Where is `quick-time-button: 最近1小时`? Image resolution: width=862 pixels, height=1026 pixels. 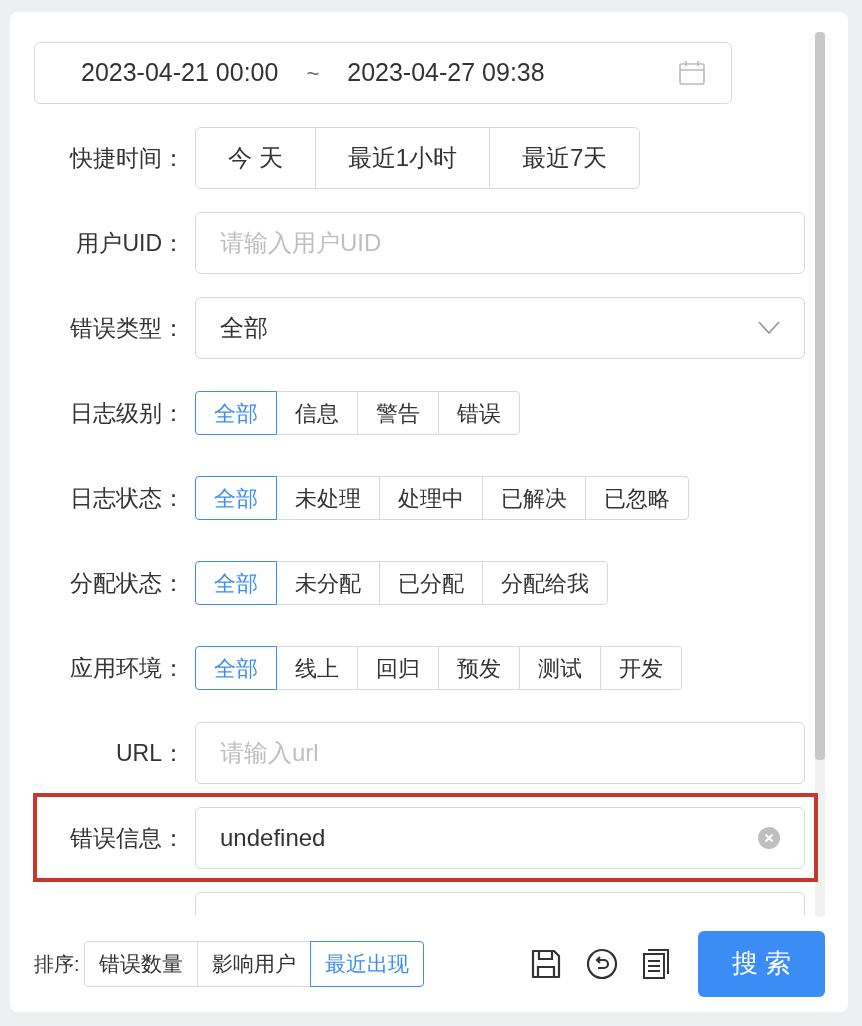 quick-time-button: 最近1小时 is located at coordinates (402, 158).